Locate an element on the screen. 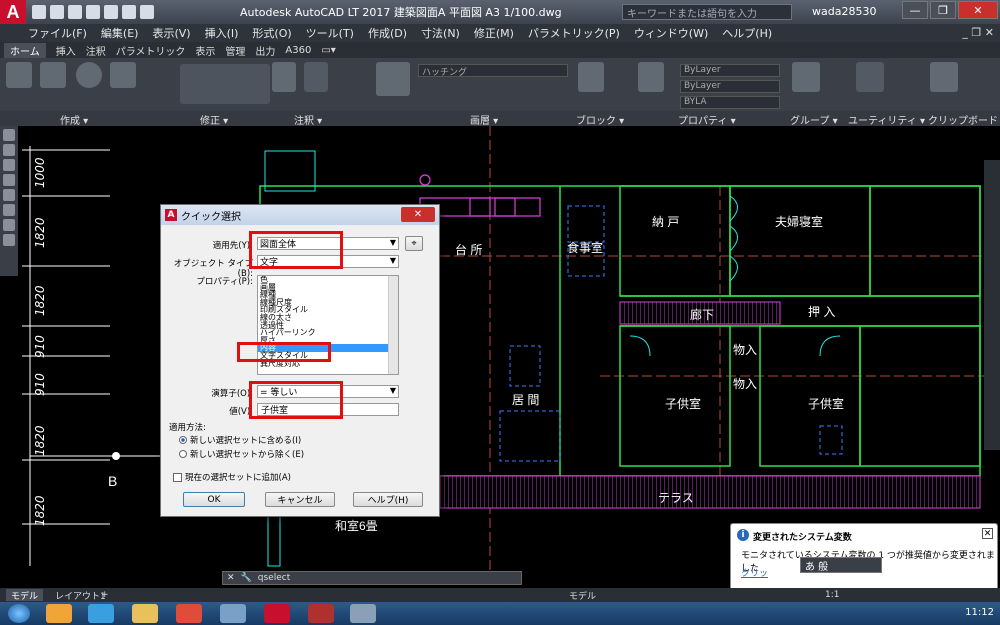 Image resolution: width=1000 pixels, height=625 pixels. block-icon is located at coordinates (9, 240).